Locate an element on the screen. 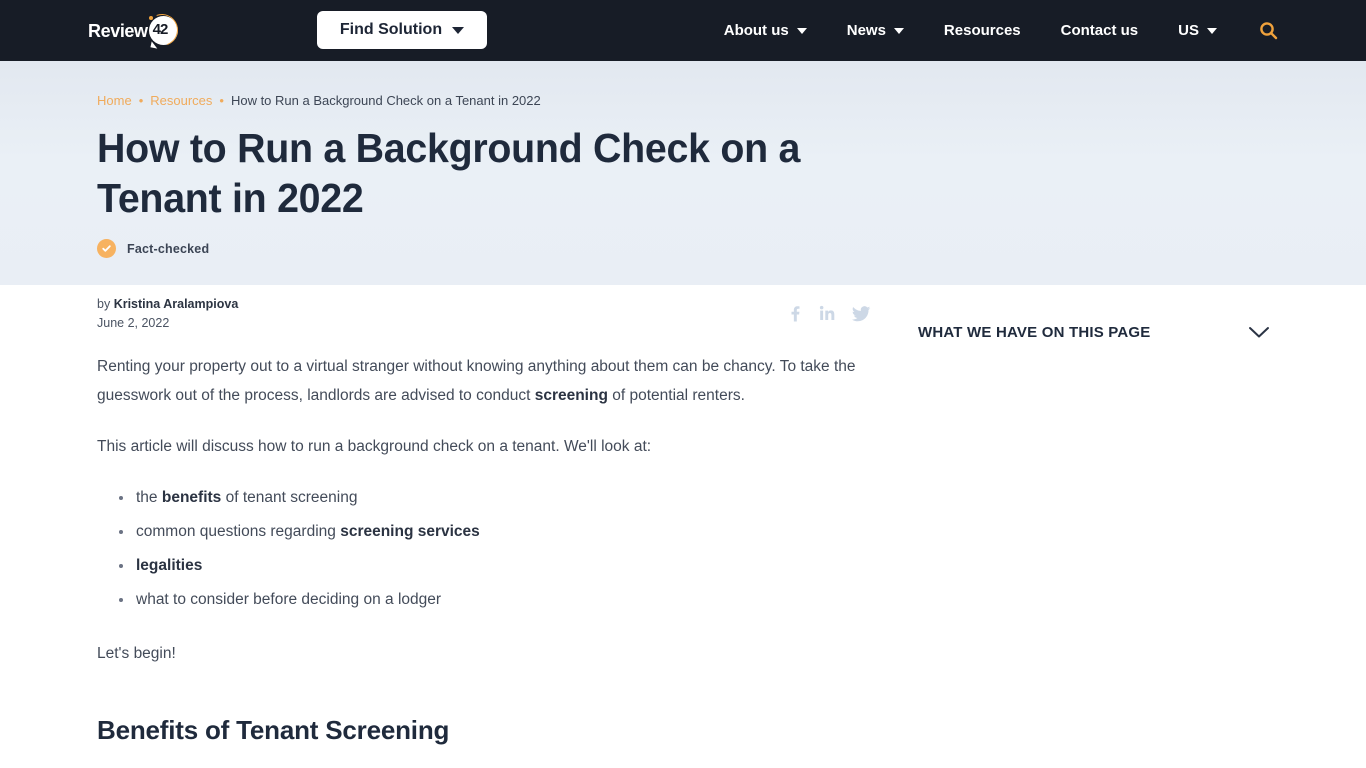 The height and width of the screenshot is (768, 1366). list-item: legalities is located at coordinates (495, 566).